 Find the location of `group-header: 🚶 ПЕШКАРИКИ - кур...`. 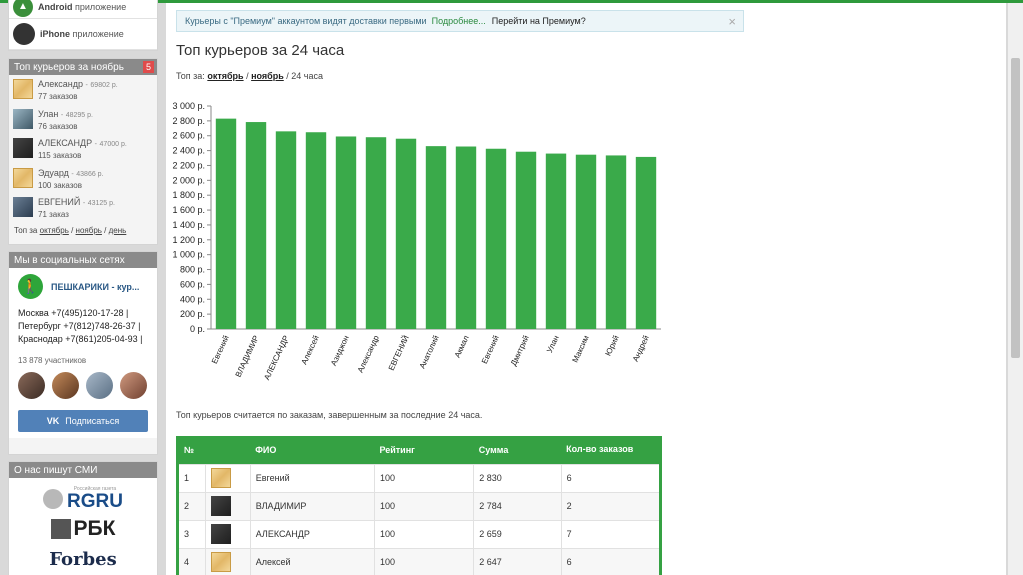

group-header: 🚶 ПЕШКАРИКИ - кур... is located at coordinates (83, 286).